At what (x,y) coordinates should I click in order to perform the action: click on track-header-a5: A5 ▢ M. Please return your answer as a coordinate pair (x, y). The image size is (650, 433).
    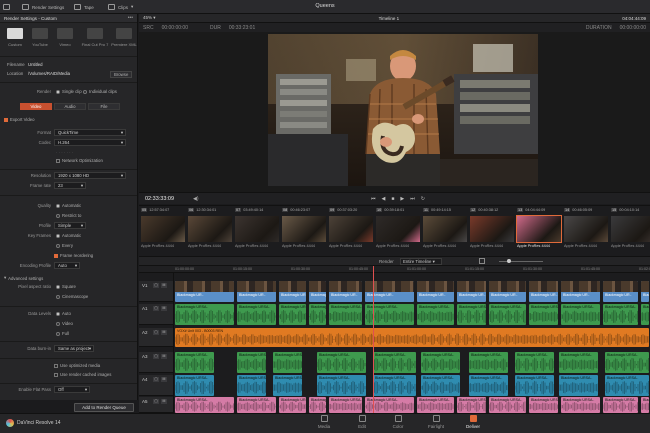
    Looking at the image, I should click on (156, 405).